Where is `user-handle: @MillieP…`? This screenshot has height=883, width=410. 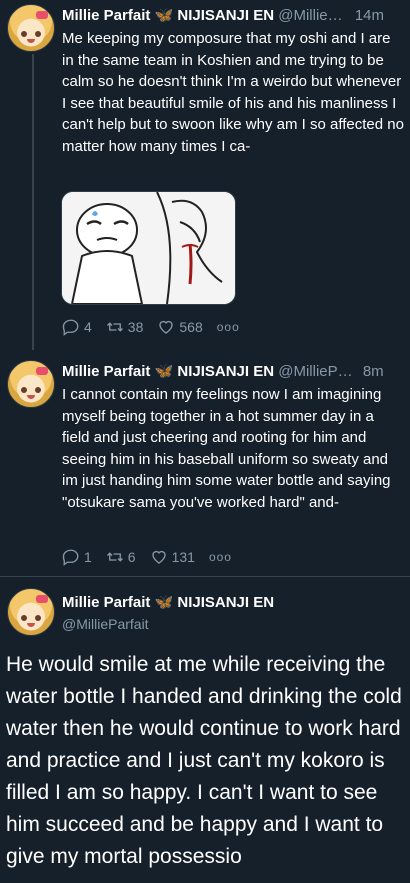 user-handle: @MillieP… is located at coordinates (315, 371).